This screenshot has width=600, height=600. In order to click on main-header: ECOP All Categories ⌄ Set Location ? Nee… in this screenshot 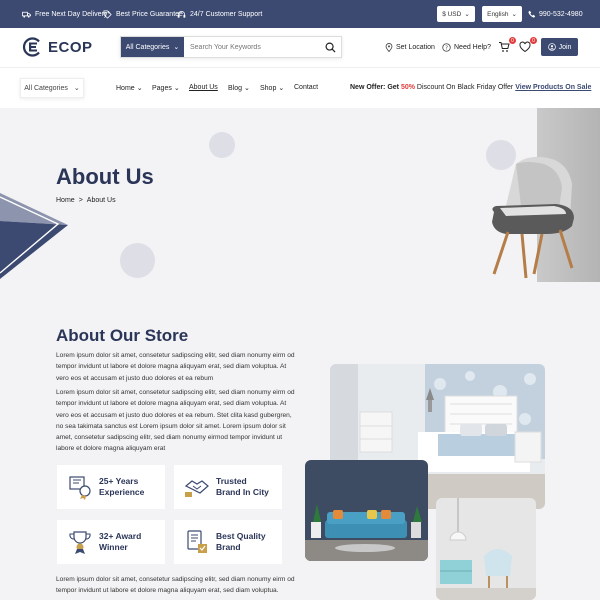, I will do `click(300, 48)`.